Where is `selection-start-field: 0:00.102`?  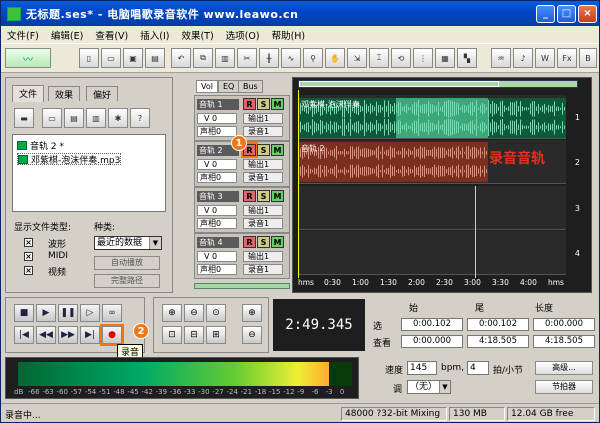
selection-start-field: 0:00.102 is located at coordinates (432, 324).